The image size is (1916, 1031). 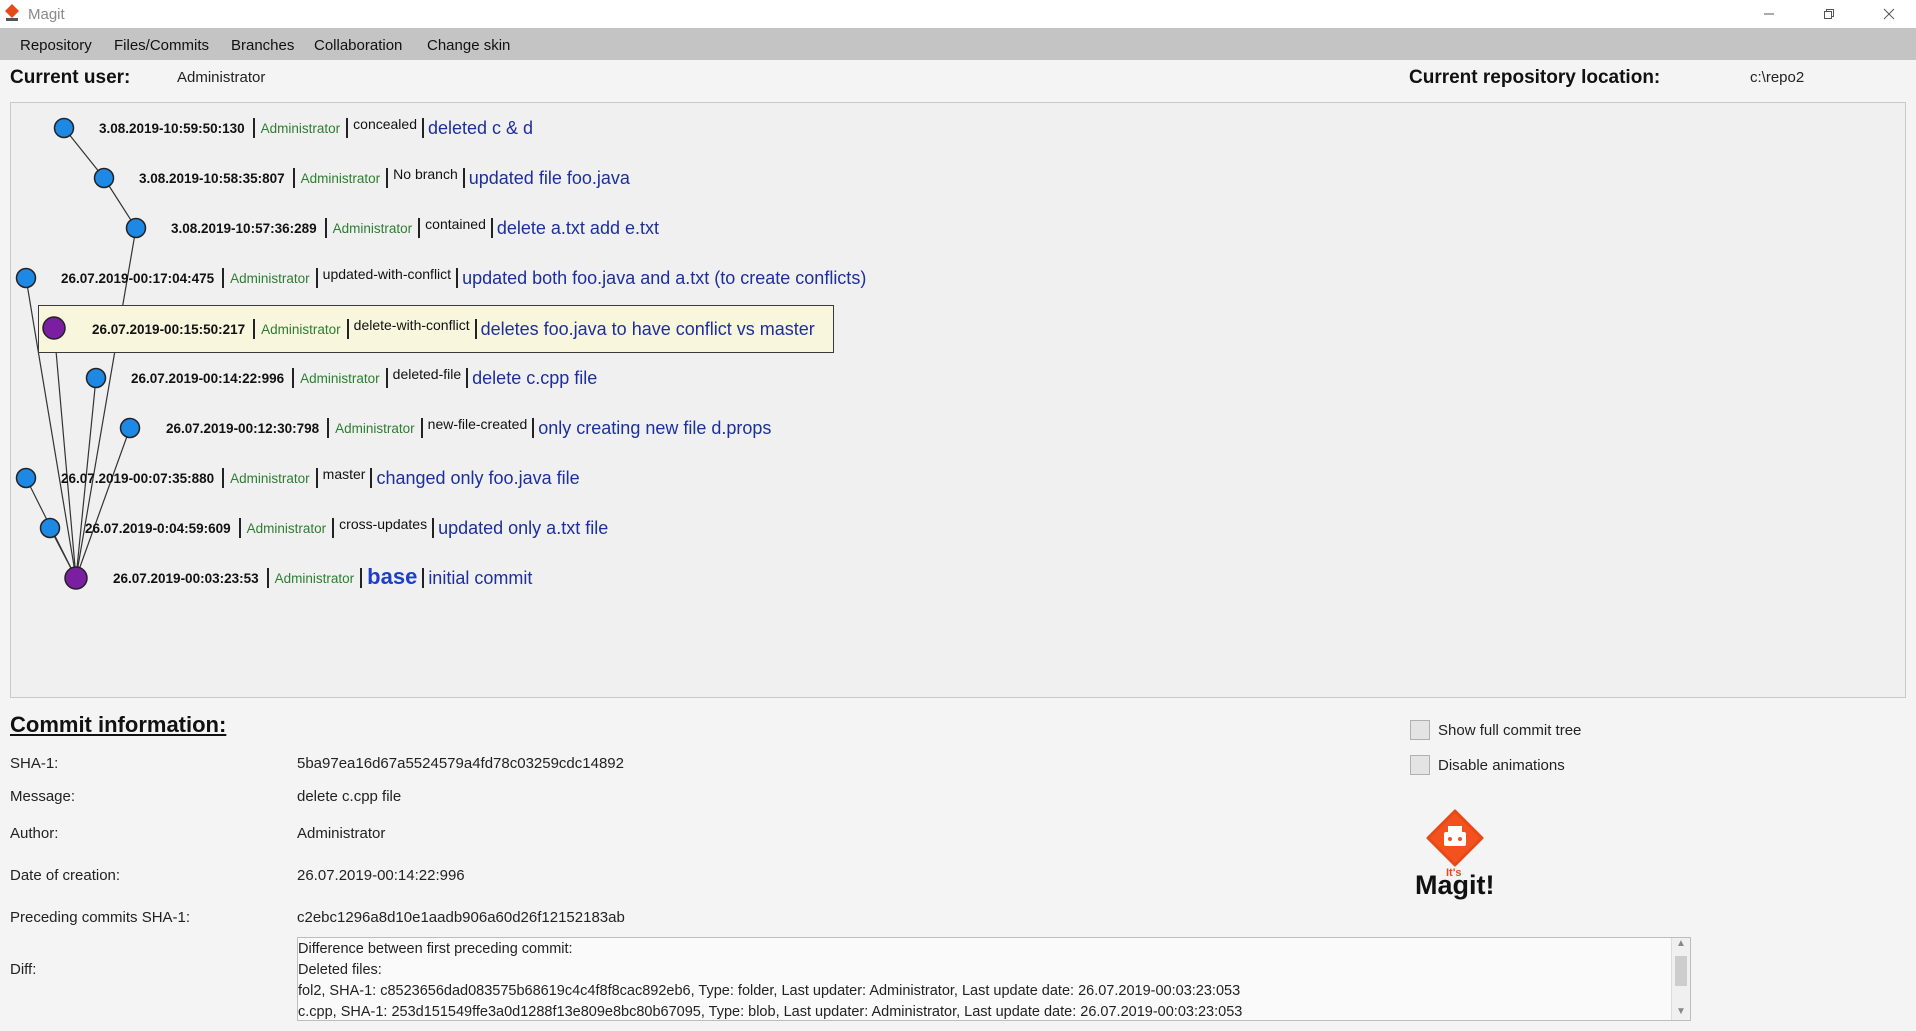 What do you see at coordinates (549, 177) in the screenshot?
I see `commit-message: updated file foo.java` at bounding box center [549, 177].